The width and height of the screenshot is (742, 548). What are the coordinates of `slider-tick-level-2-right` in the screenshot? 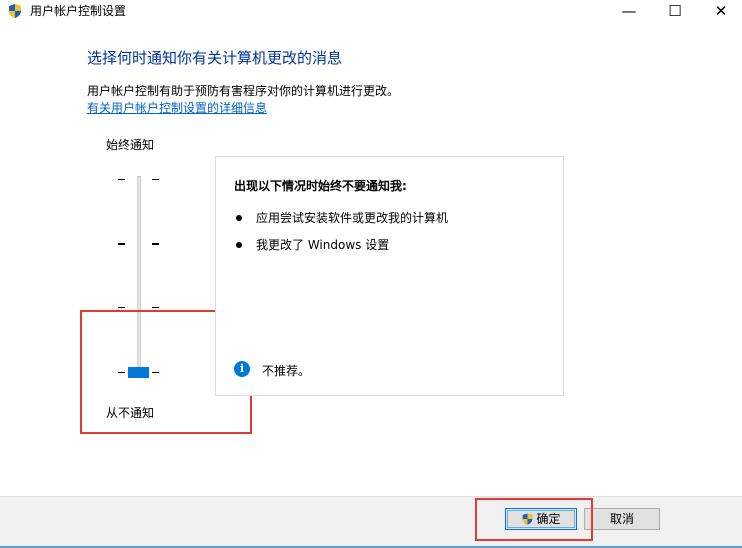 It's located at (155, 244).